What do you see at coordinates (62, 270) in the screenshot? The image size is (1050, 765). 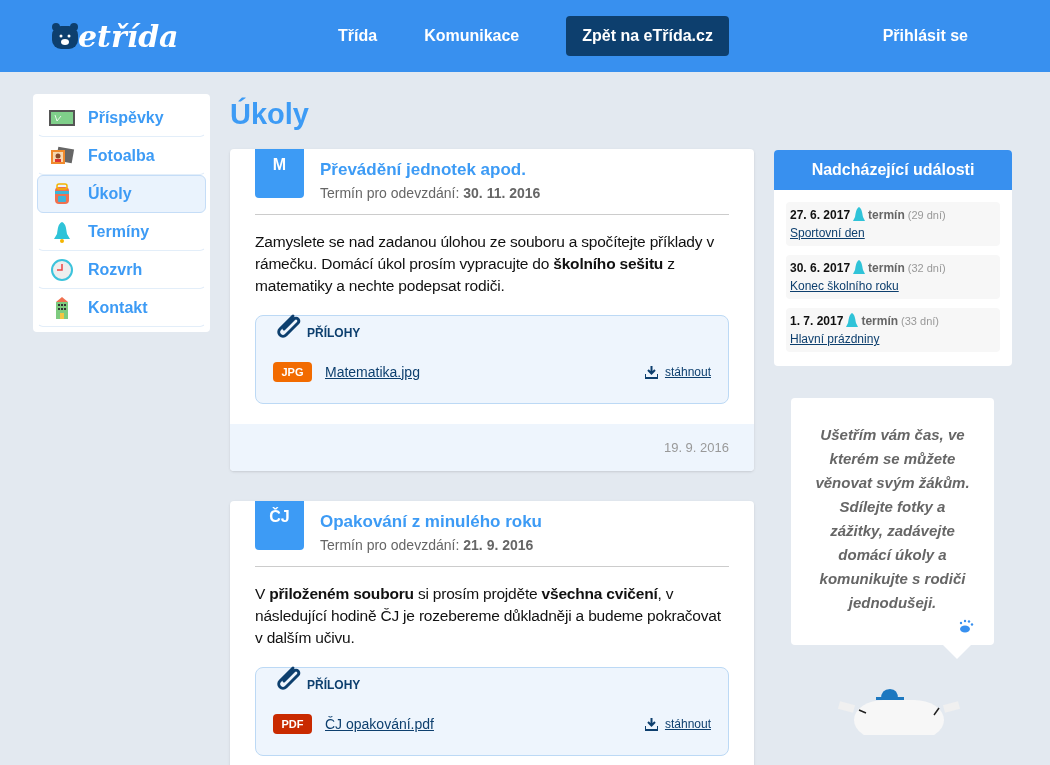 I see `clock-icon` at bounding box center [62, 270].